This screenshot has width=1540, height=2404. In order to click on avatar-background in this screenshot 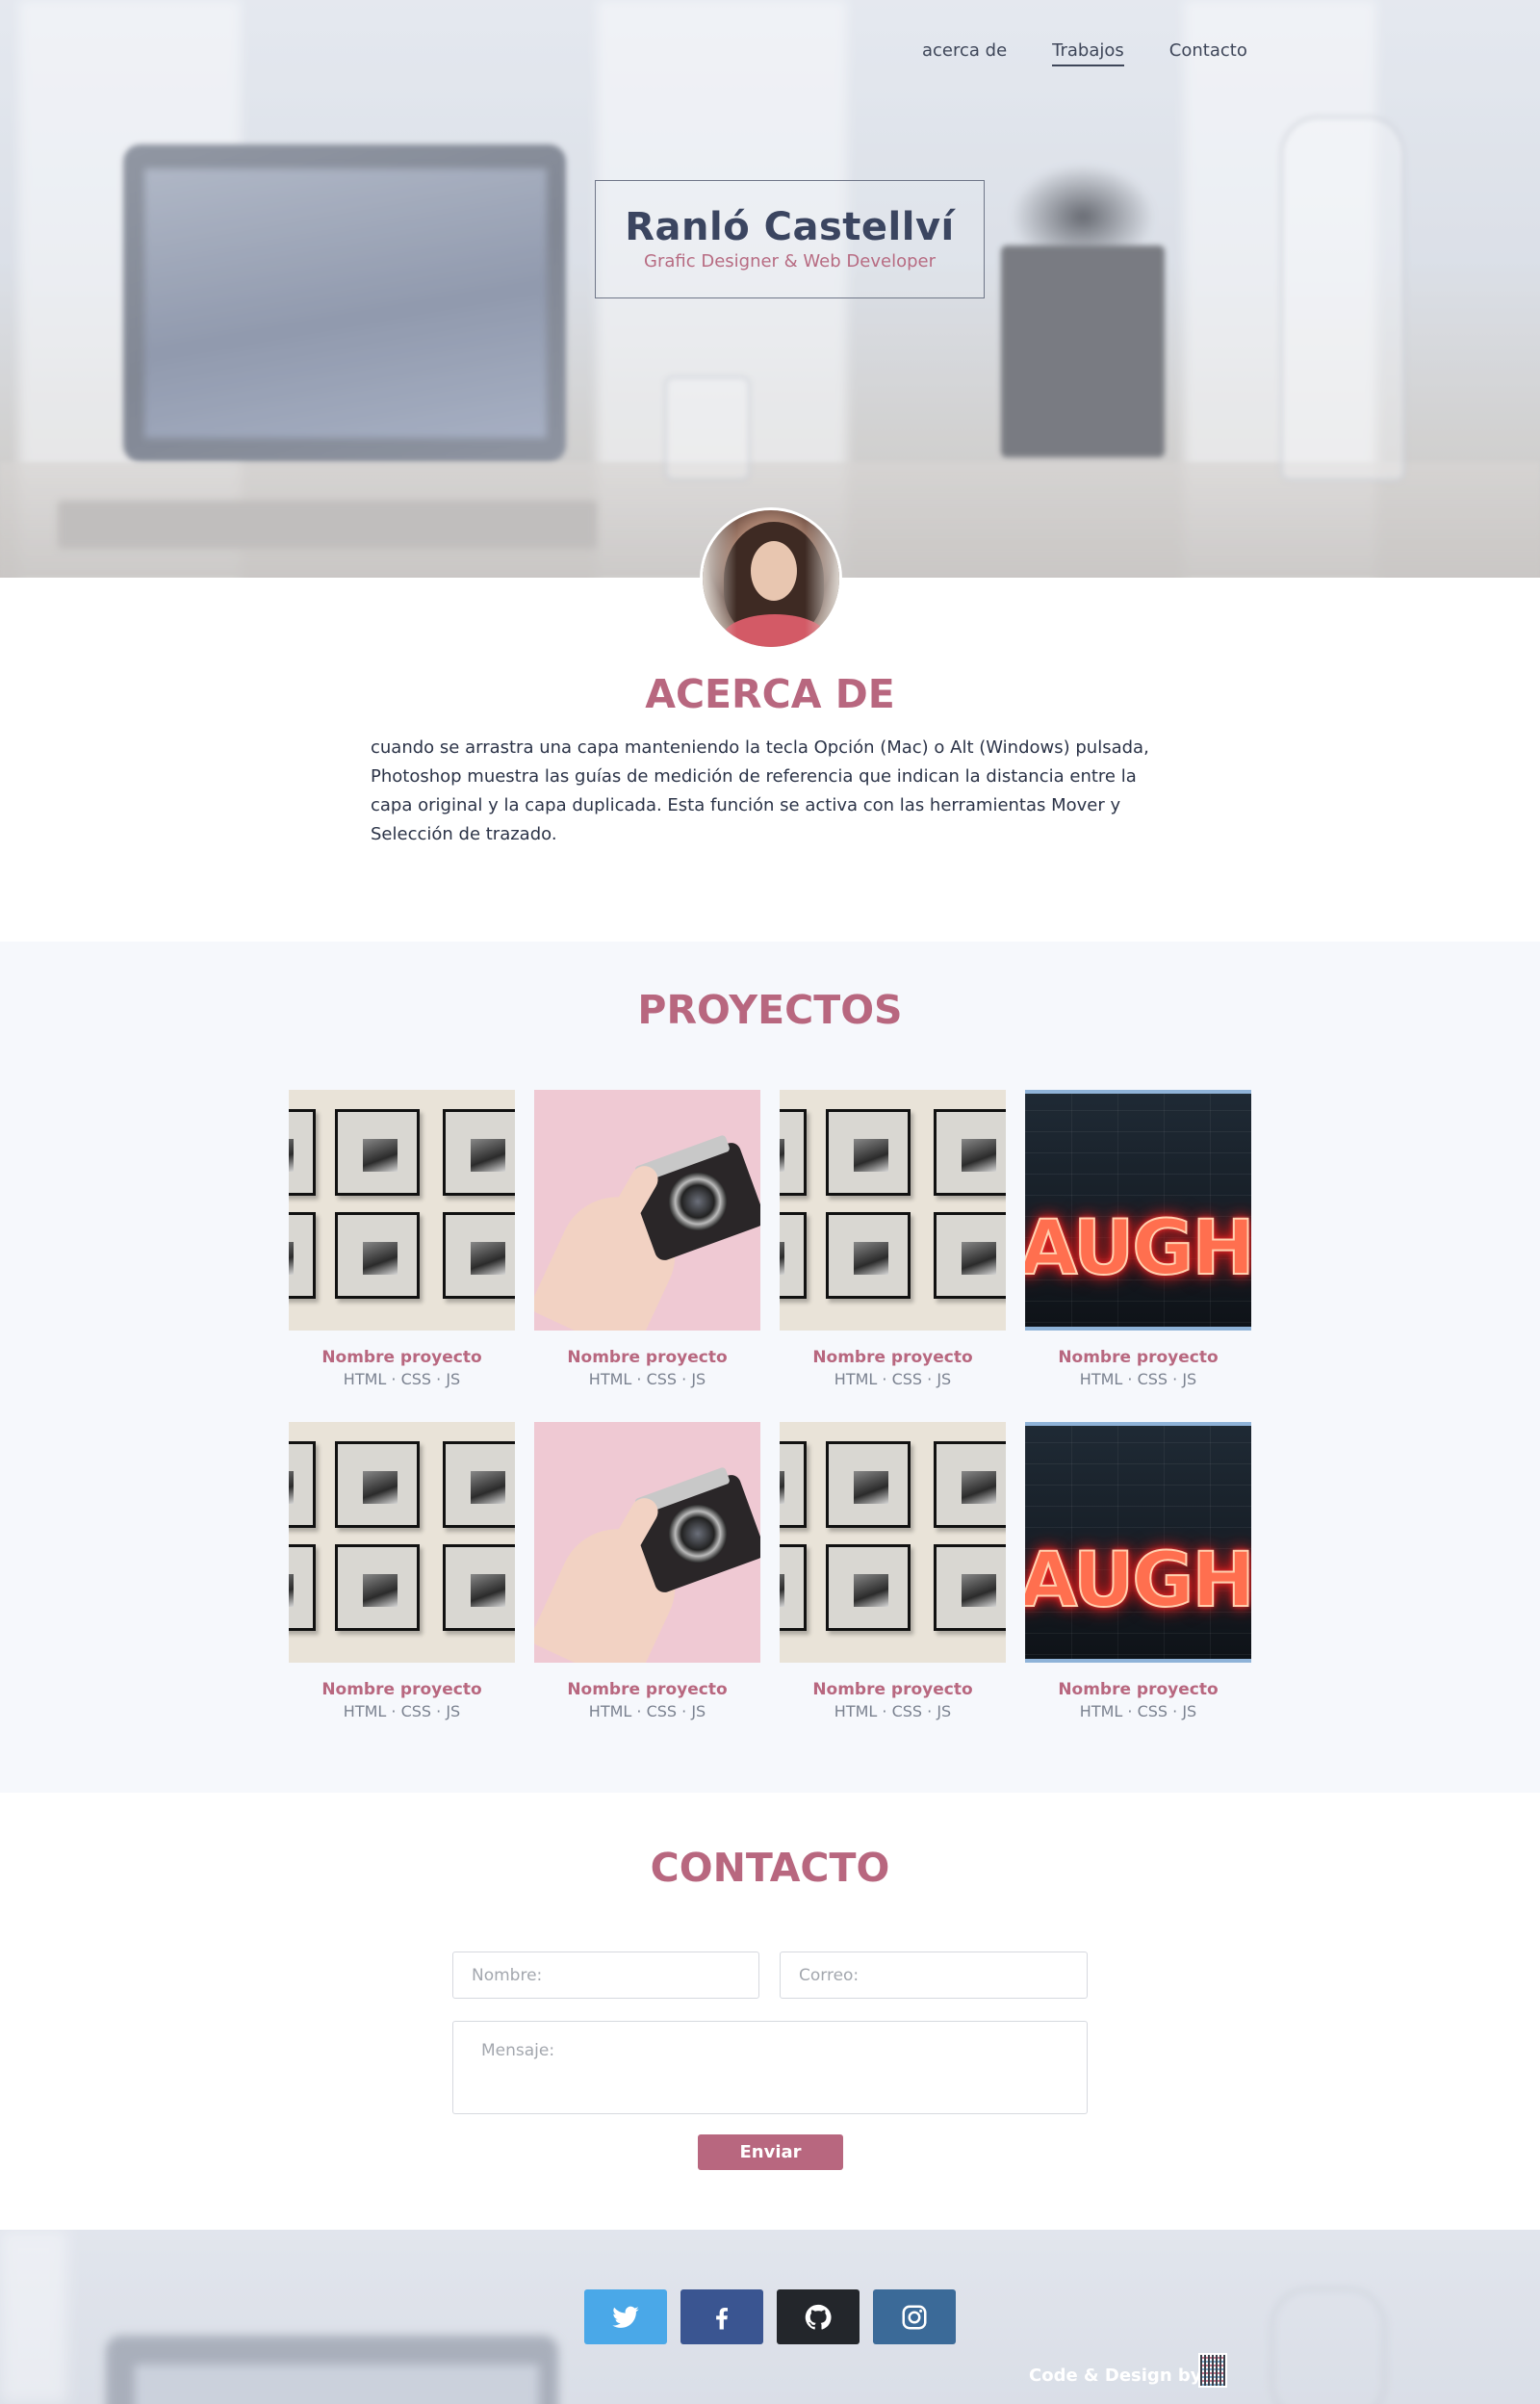, I will do `click(771, 578)`.